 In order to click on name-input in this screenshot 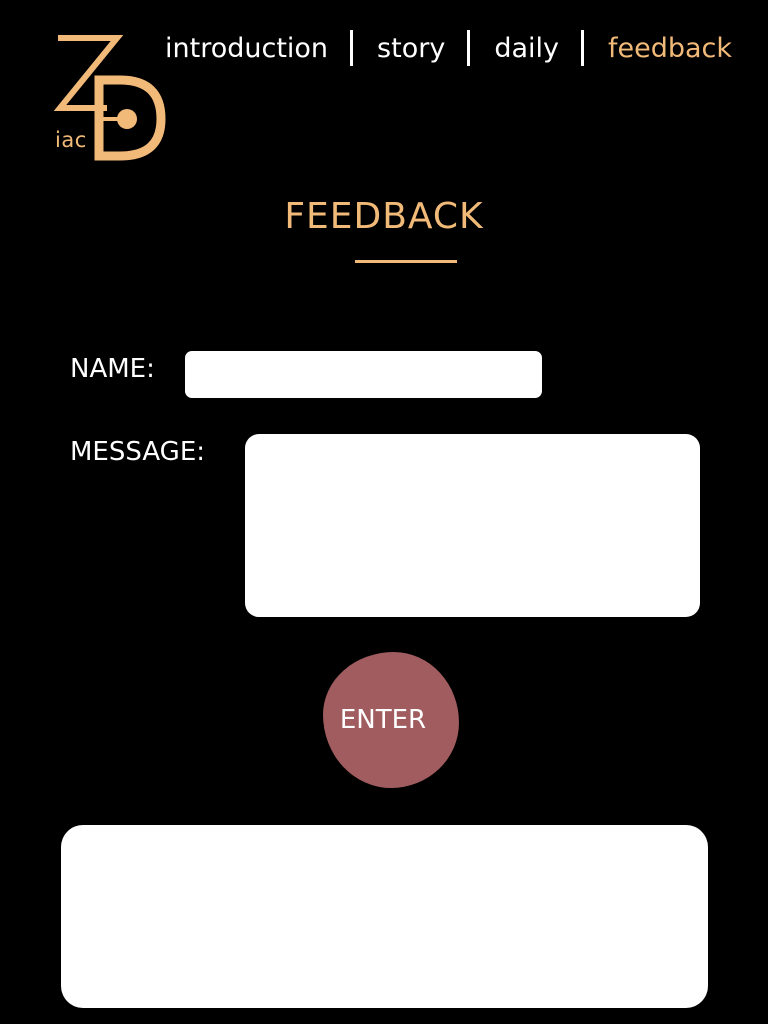, I will do `click(363, 374)`.